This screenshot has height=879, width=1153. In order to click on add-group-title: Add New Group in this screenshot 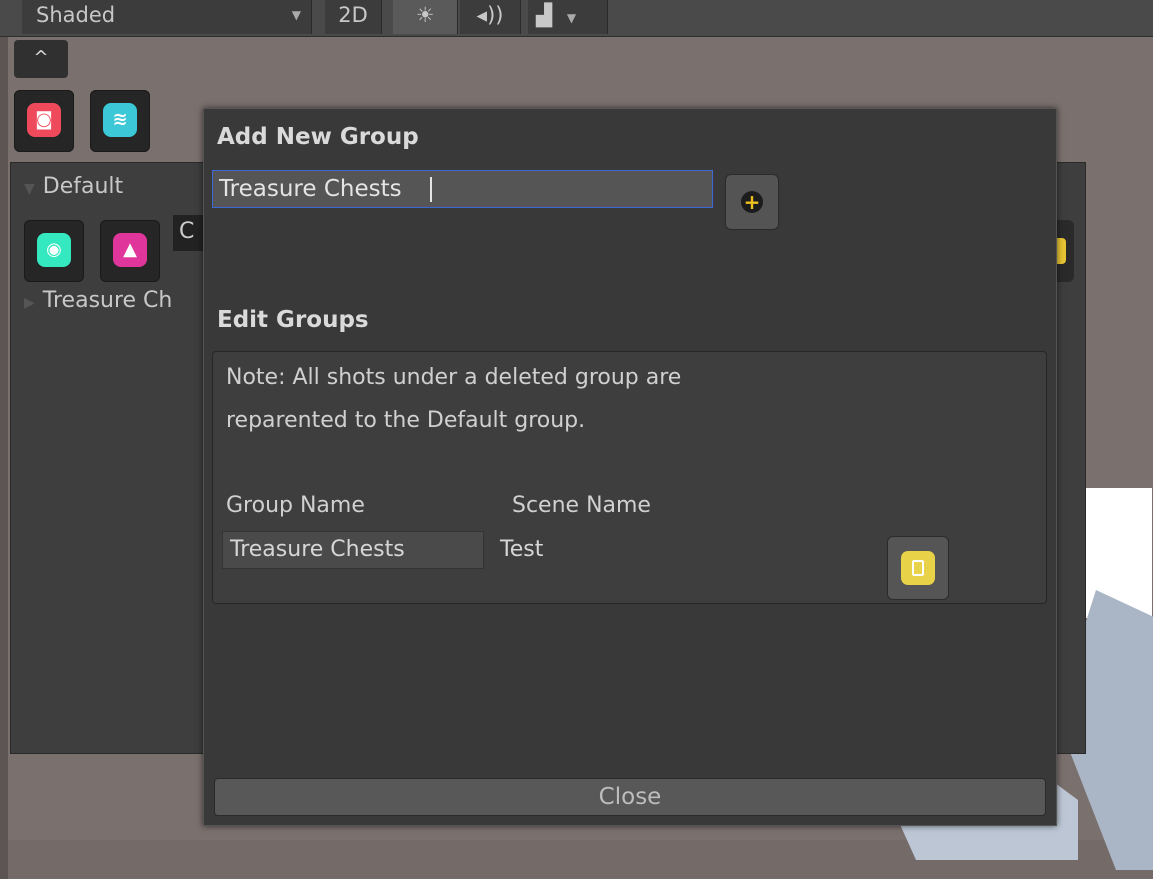, I will do `click(318, 137)`.